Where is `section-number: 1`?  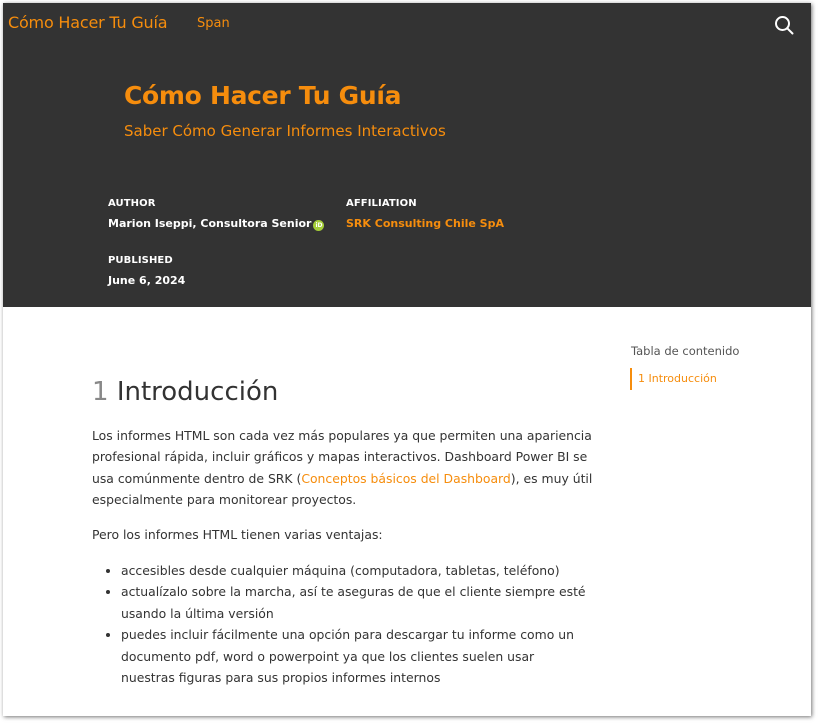
section-number: 1 is located at coordinates (100, 392).